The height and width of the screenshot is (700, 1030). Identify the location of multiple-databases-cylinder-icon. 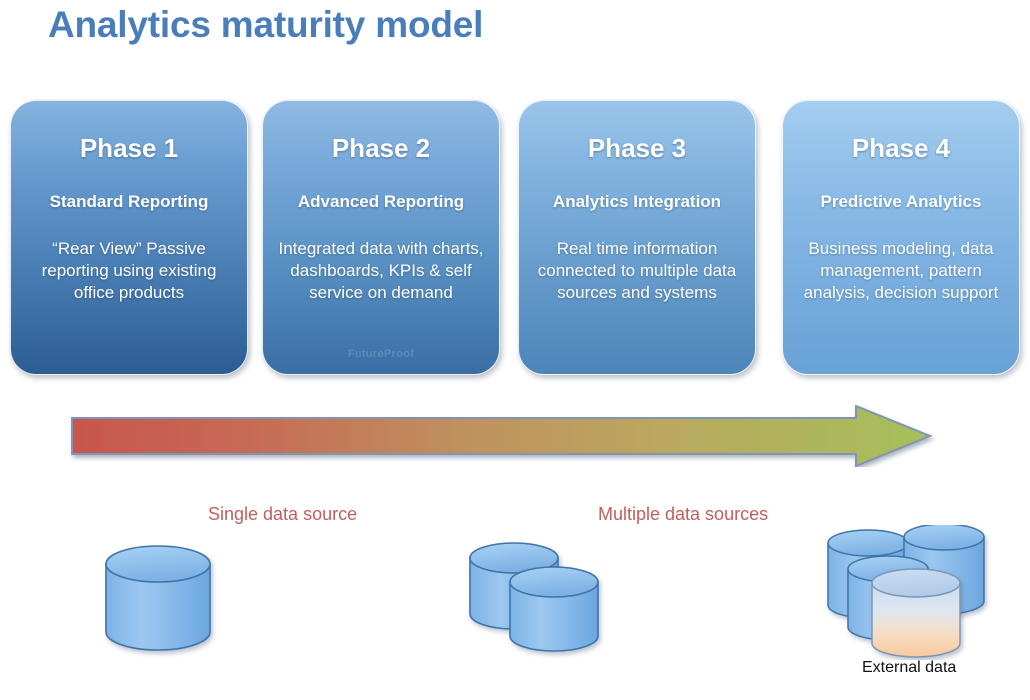
(534, 597).